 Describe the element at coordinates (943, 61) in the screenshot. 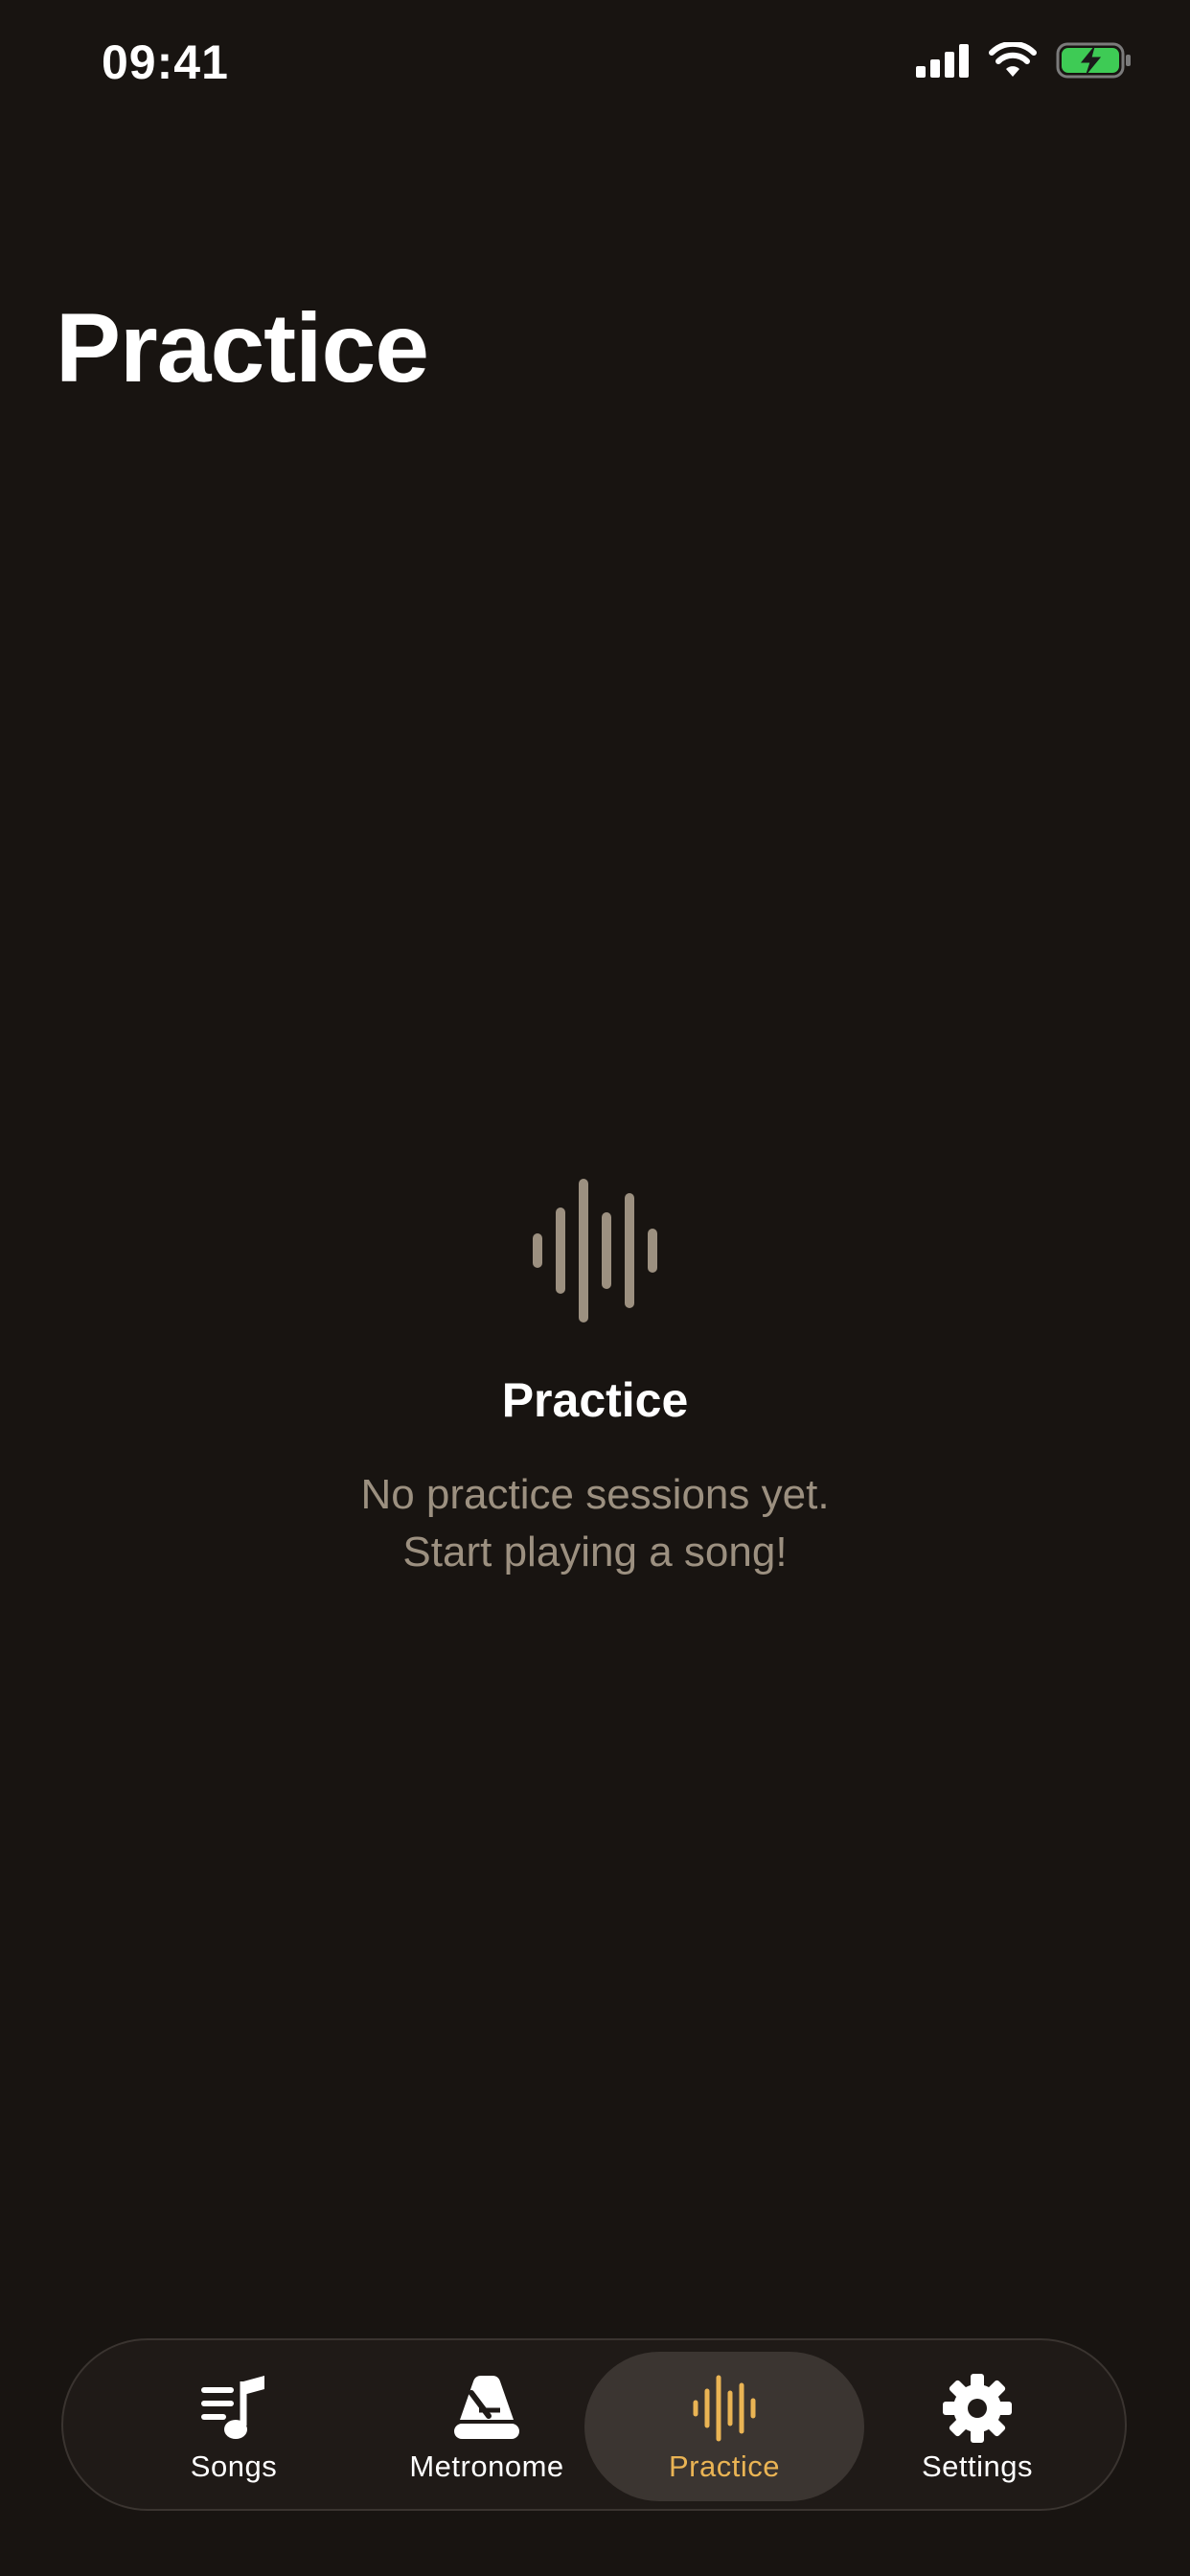

I see `cellular-signal-icon` at that location.